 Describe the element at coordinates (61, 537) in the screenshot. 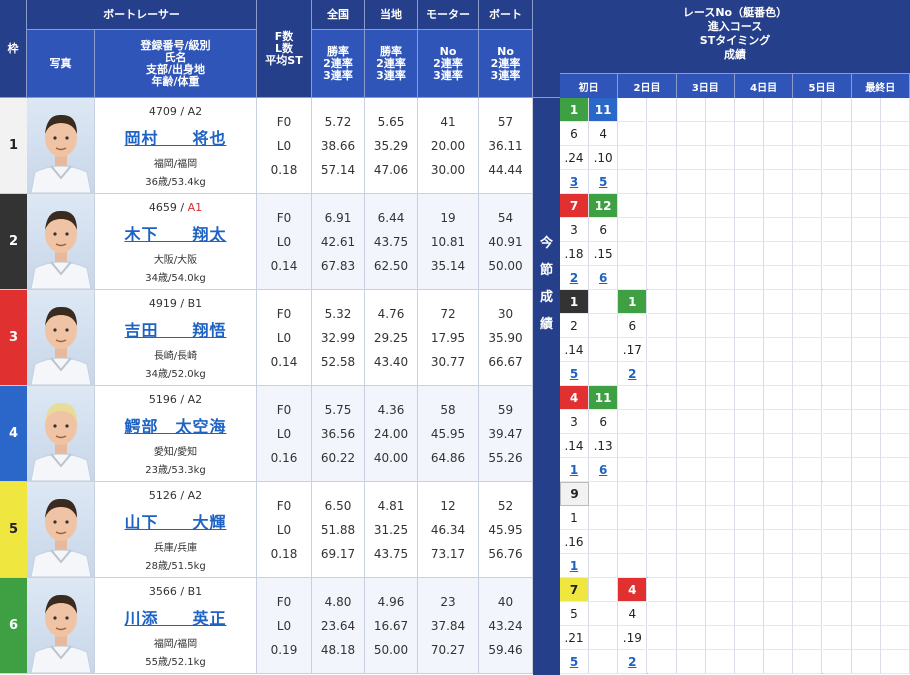

I see `racer-portrait-icon` at that location.